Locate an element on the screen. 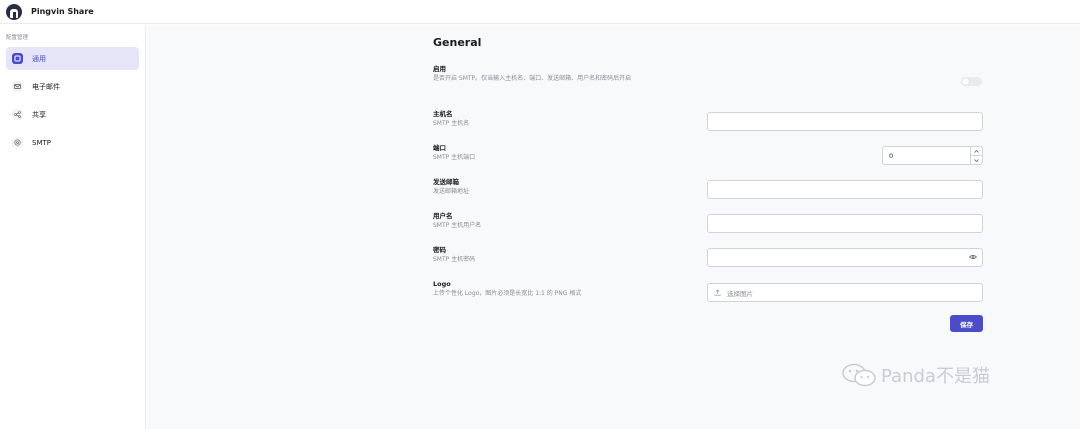 The width and height of the screenshot is (1080, 429). username-input is located at coordinates (845, 223).